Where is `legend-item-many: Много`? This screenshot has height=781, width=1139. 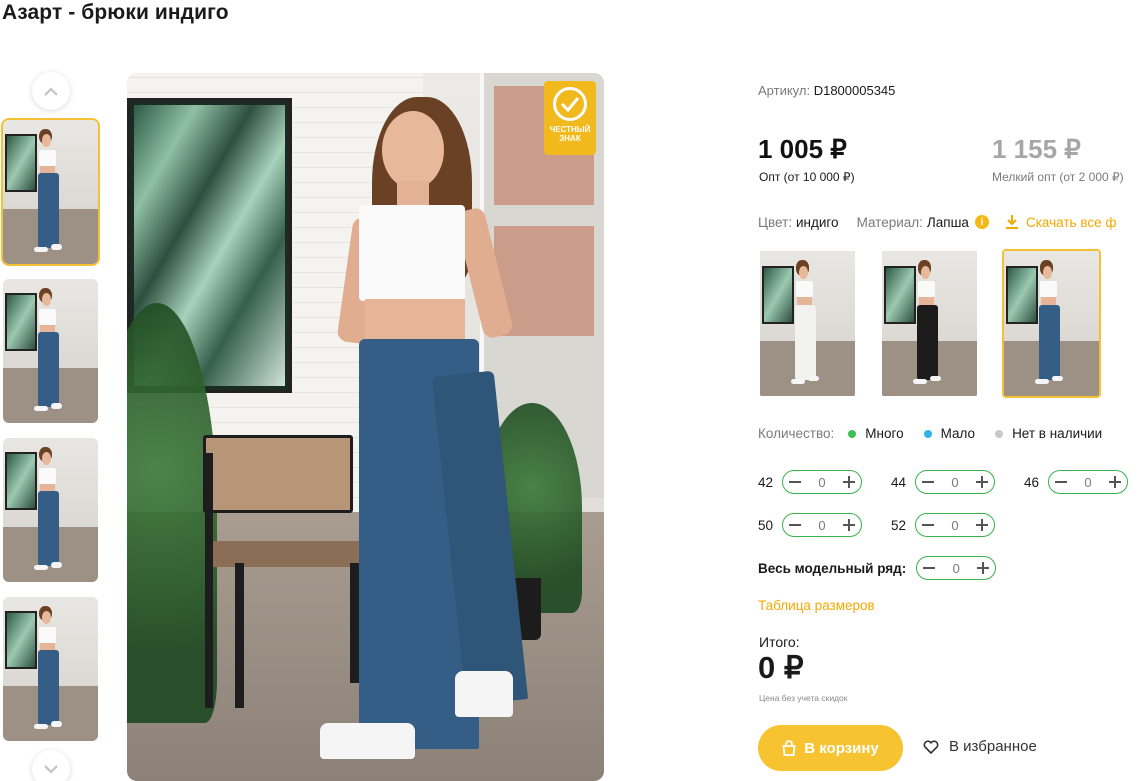
legend-item-many: Много is located at coordinates (876, 433).